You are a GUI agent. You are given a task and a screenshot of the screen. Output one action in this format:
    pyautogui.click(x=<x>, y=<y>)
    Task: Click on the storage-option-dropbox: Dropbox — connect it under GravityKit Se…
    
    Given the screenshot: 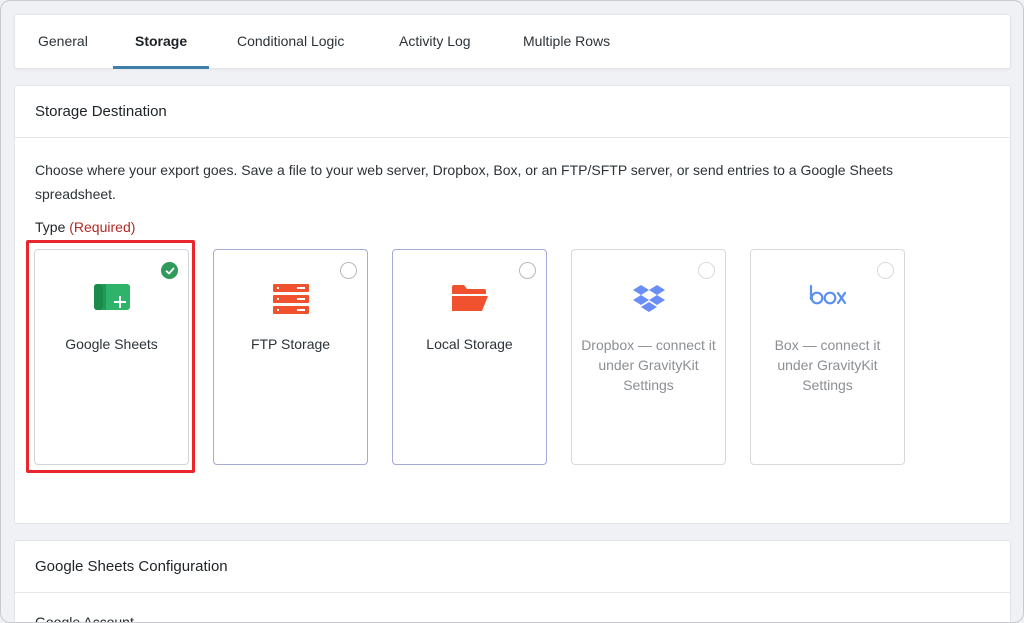 What is the action you would take?
    pyautogui.click(x=648, y=357)
    